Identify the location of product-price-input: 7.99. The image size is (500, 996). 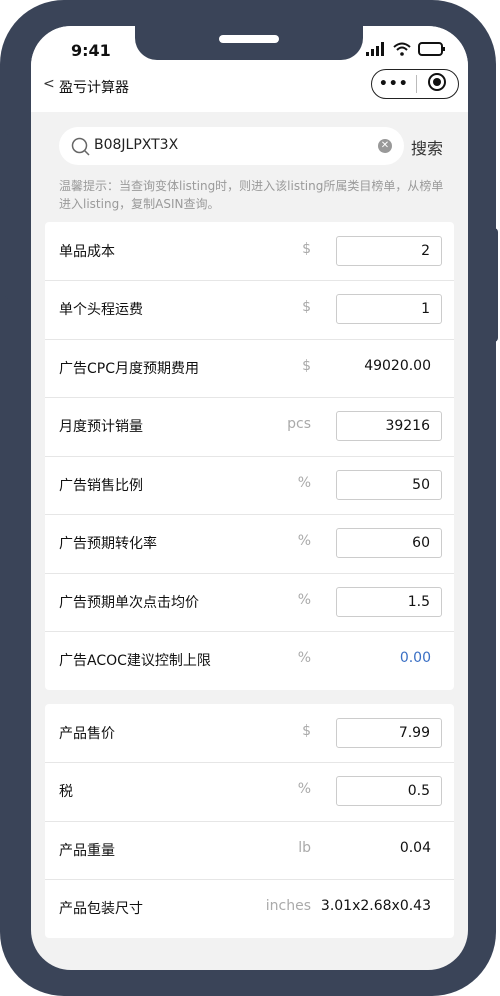
(389, 733).